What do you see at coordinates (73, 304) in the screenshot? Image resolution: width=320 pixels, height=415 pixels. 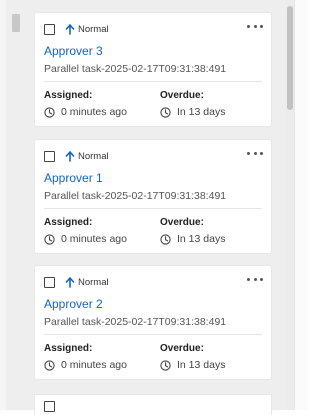 I see `task-title-link: Approver 2` at bounding box center [73, 304].